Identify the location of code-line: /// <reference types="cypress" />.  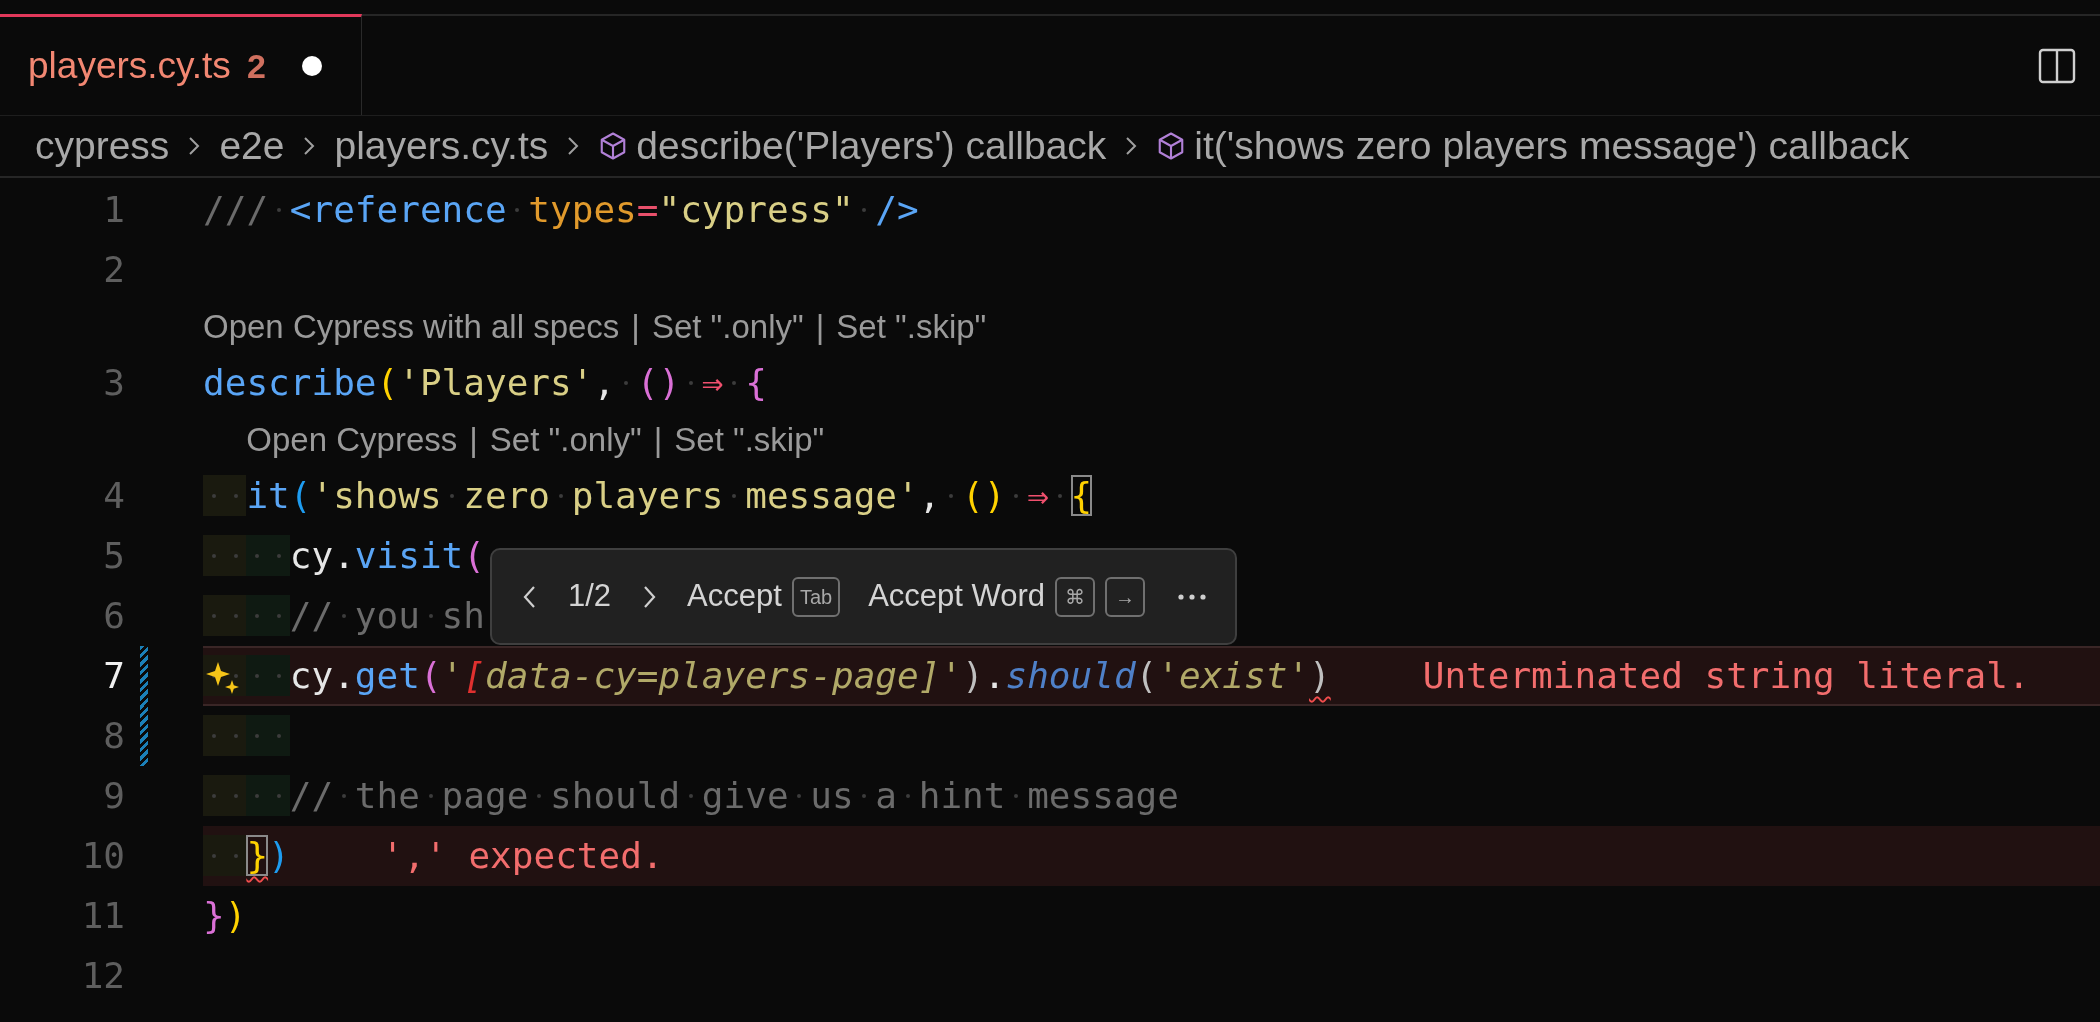
(561, 210).